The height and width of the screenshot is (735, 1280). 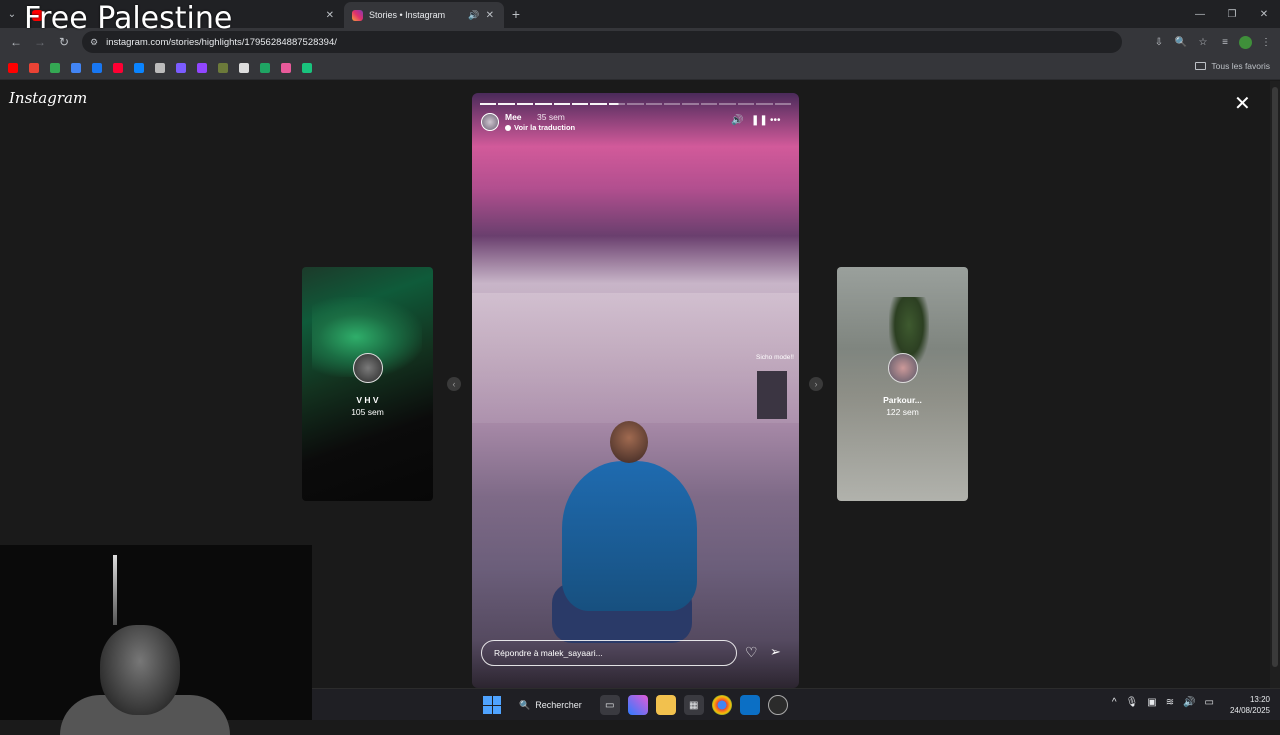 What do you see at coordinates (1249, 710) in the screenshot?
I see `clock-date: 24/08/2025` at bounding box center [1249, 710].